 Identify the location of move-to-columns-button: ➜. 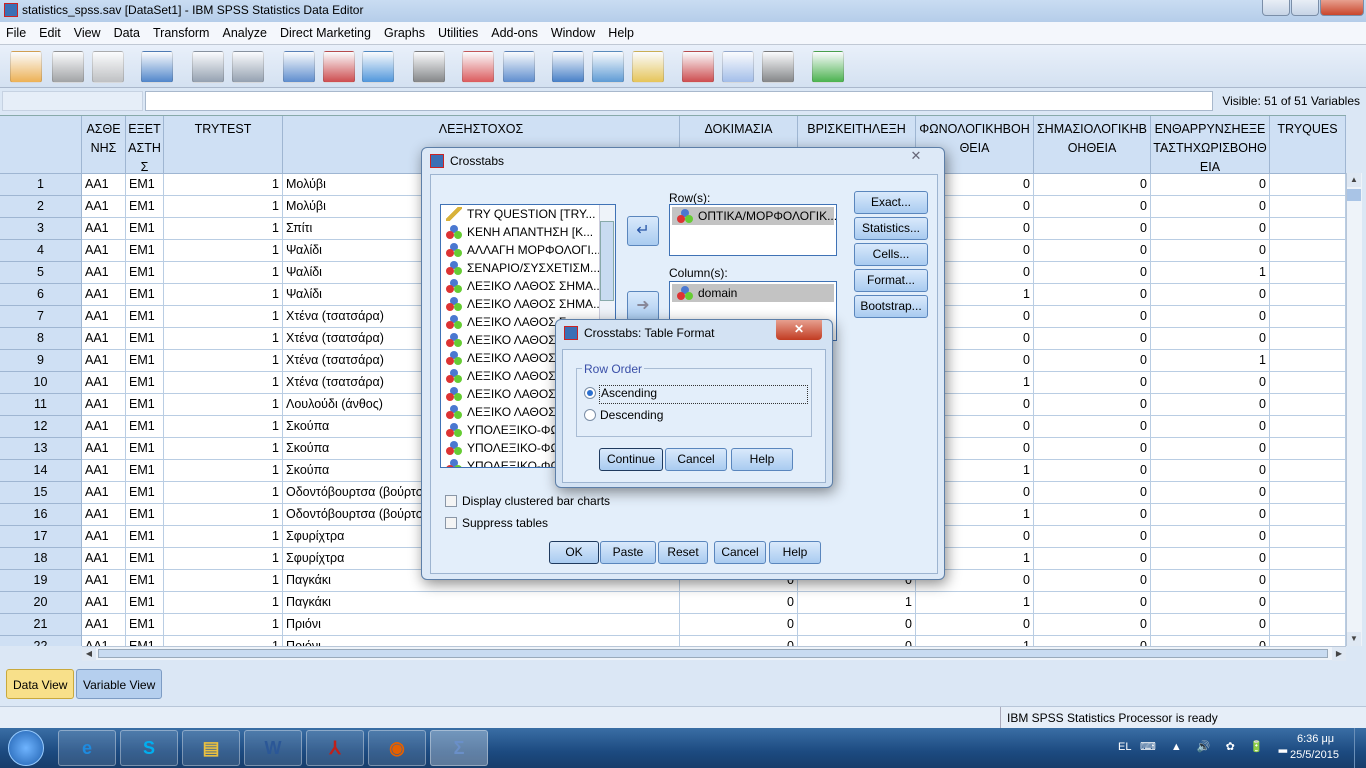
(643, 306).